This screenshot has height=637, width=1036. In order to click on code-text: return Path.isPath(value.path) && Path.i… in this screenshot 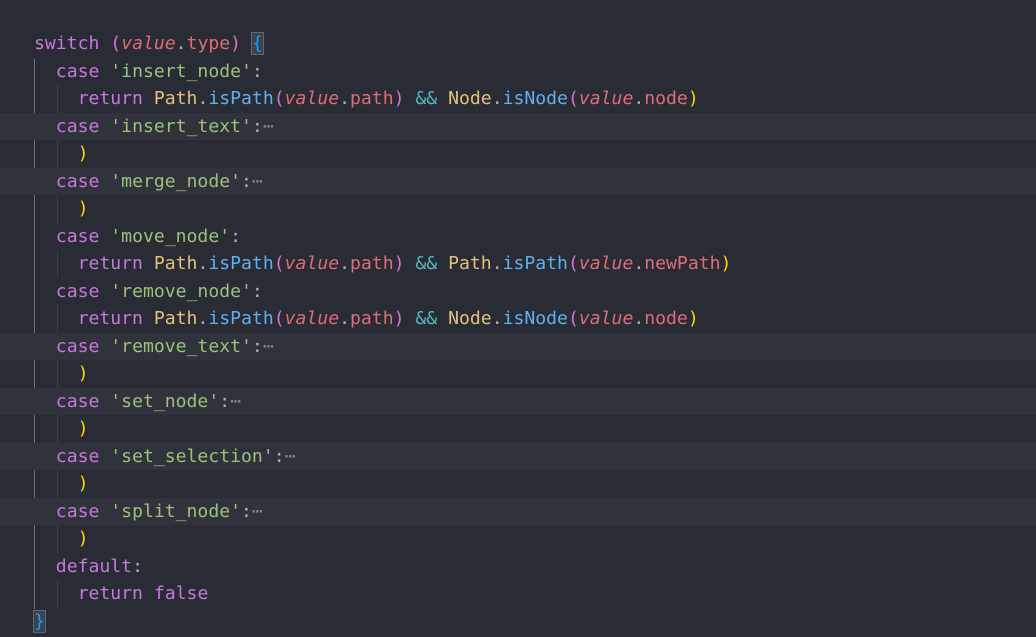, I will do `click(405, 264)`.